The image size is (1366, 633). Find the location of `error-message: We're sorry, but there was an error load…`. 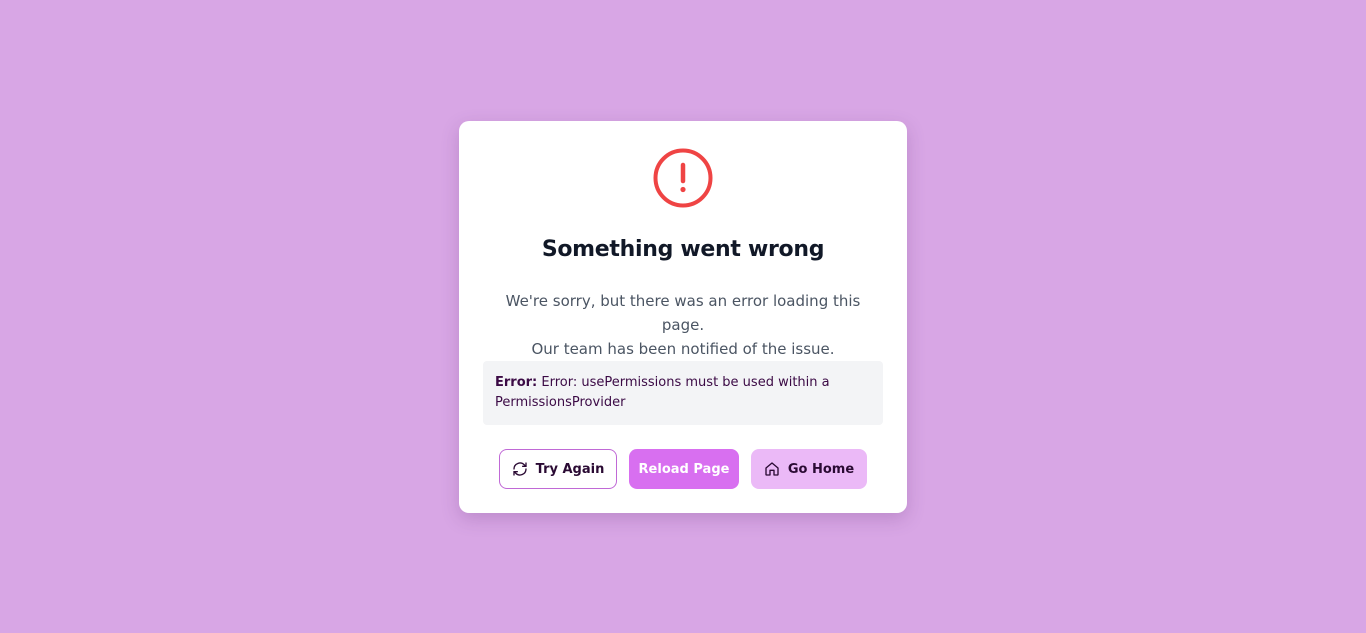

error-message: We're sorry, but there was an error load… is located at coordinates (683, 325).